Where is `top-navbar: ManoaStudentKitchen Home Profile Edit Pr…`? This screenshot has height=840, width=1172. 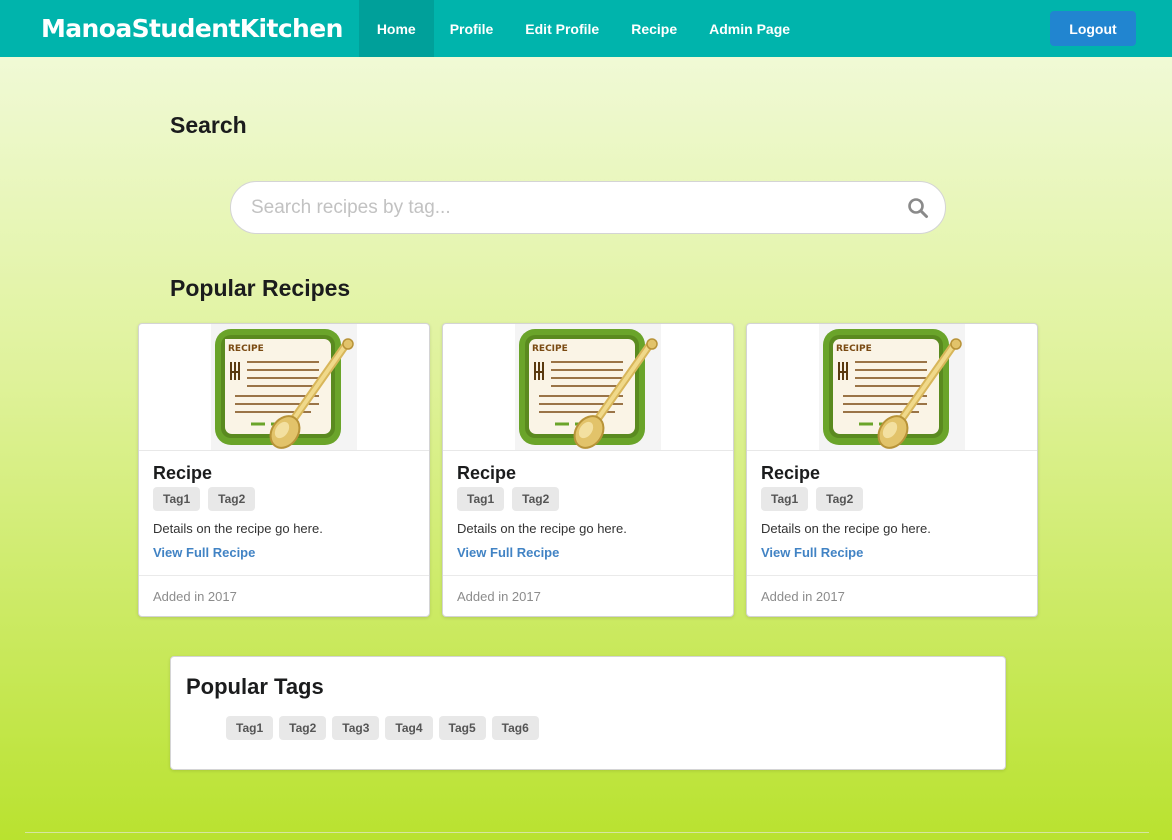 top-navbar: ManoaStudentKitchen Home Profile Edit Pr… is located at coordinates (586, 28).